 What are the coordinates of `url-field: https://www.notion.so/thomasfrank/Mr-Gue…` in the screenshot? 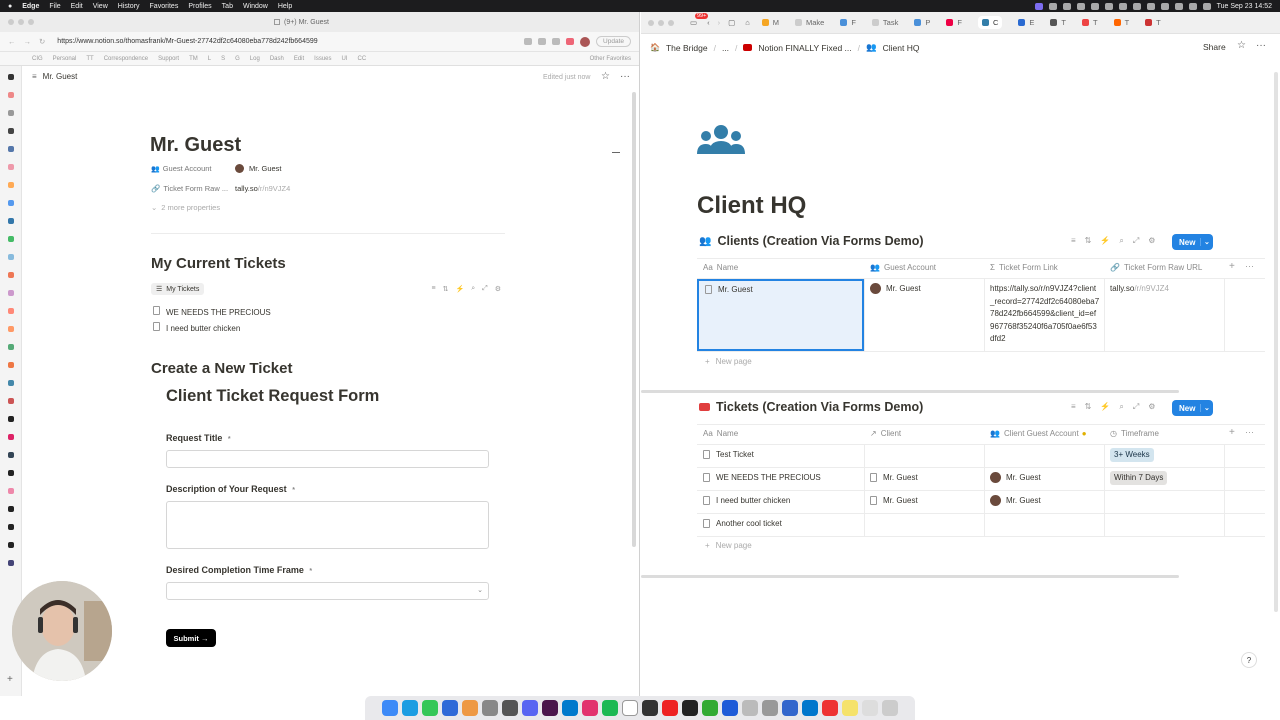 It's located at (187, 41).